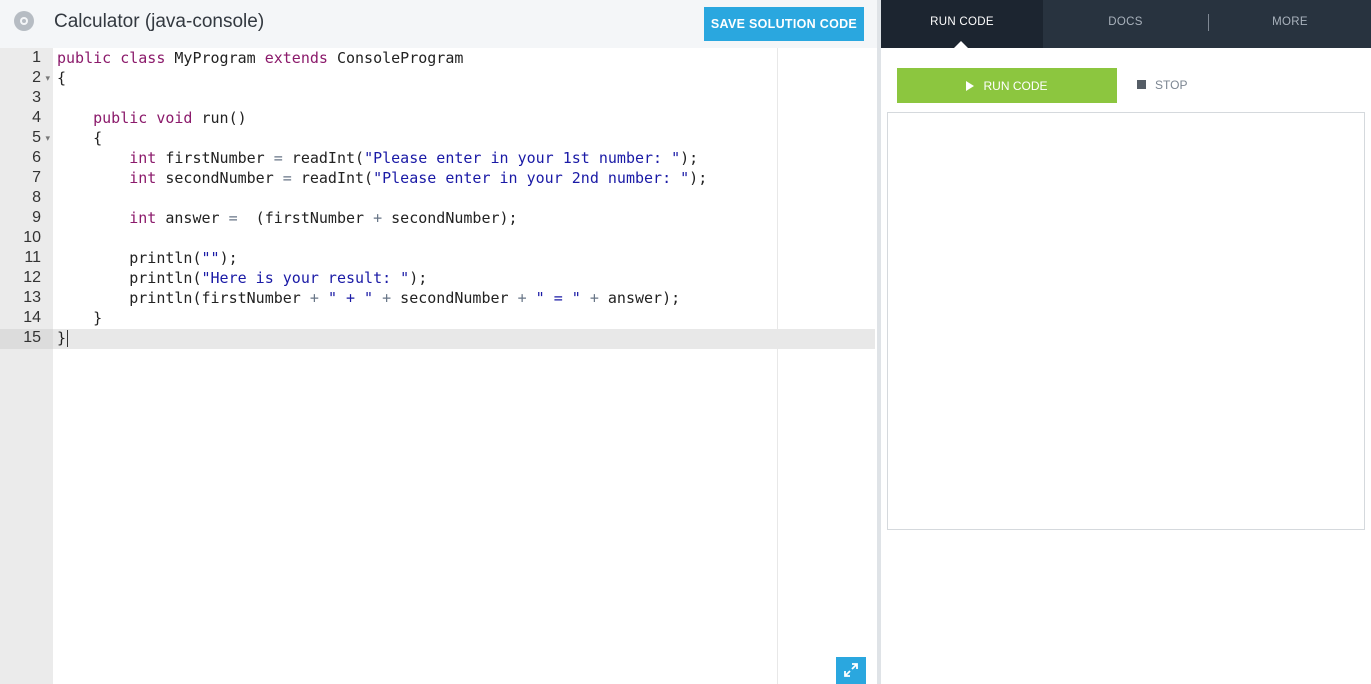  Describe the element at coordinates (159, 22) in the screenshot. I see `program-title: Calculator (java-console)` at that location.